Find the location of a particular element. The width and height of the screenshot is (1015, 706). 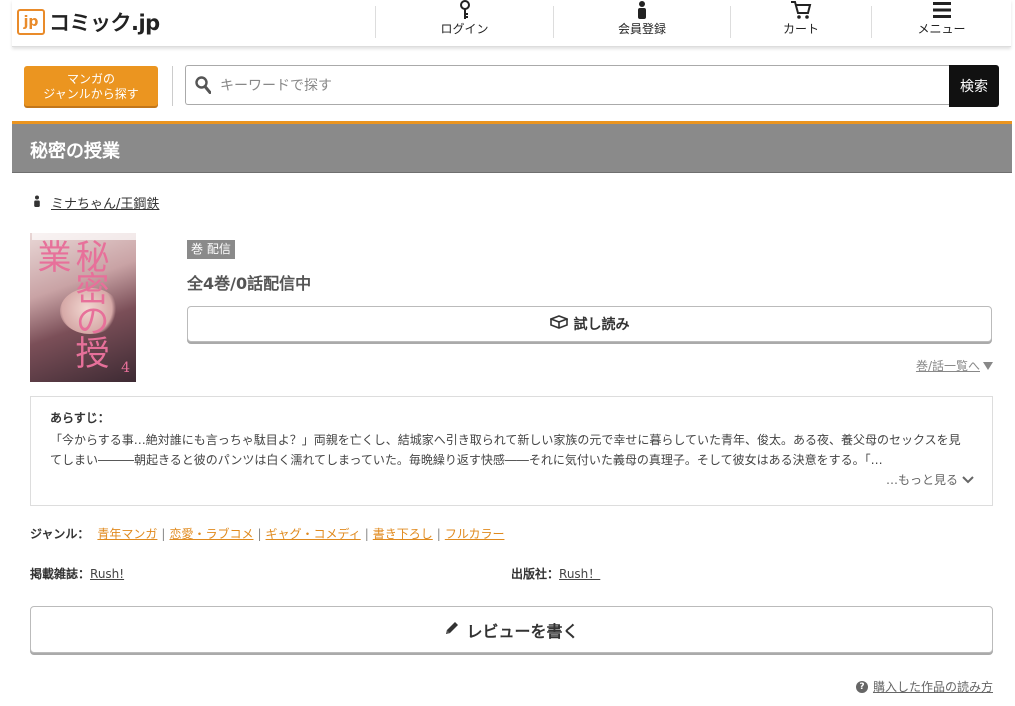

publisher-link: Rush！ is located at coordinates (579, 574).